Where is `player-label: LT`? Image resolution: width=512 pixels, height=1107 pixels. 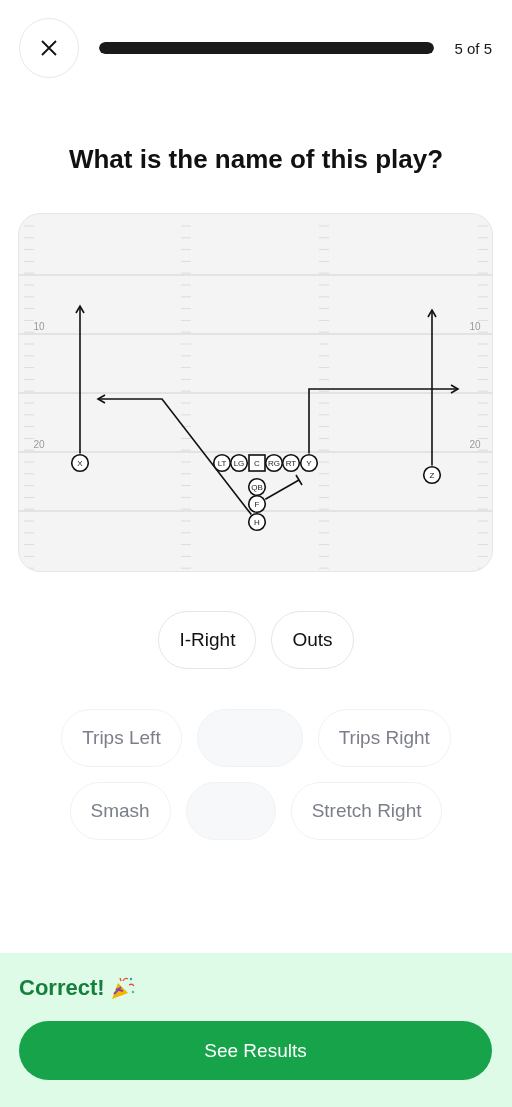 player-label: LT is located at coordinates (222, 463).